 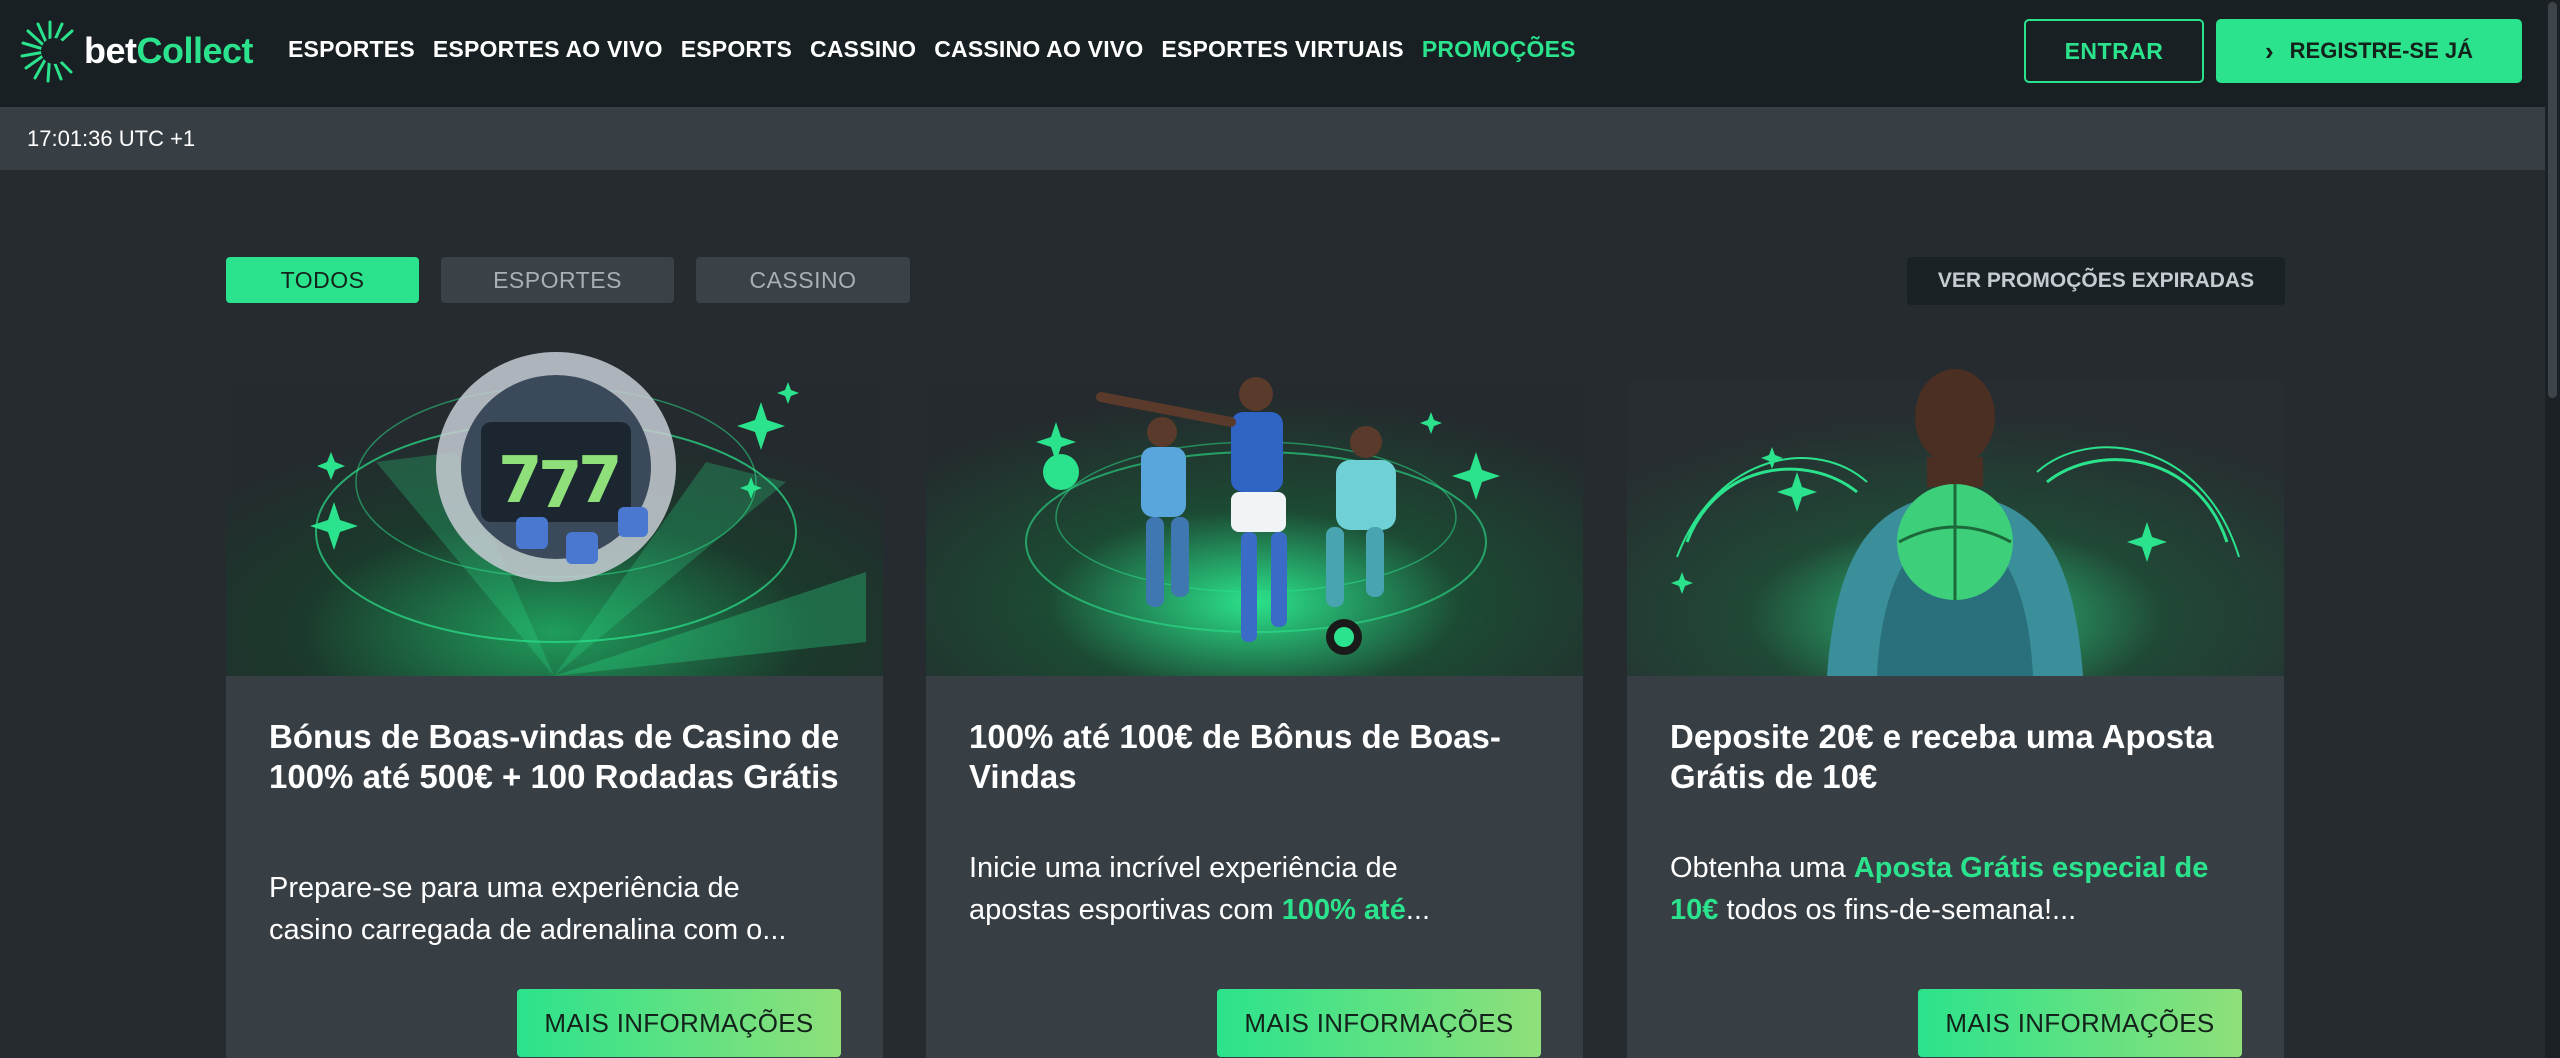 I want to click on slot-machine-illustration: 7 7 7, so click(x=554, y=514).